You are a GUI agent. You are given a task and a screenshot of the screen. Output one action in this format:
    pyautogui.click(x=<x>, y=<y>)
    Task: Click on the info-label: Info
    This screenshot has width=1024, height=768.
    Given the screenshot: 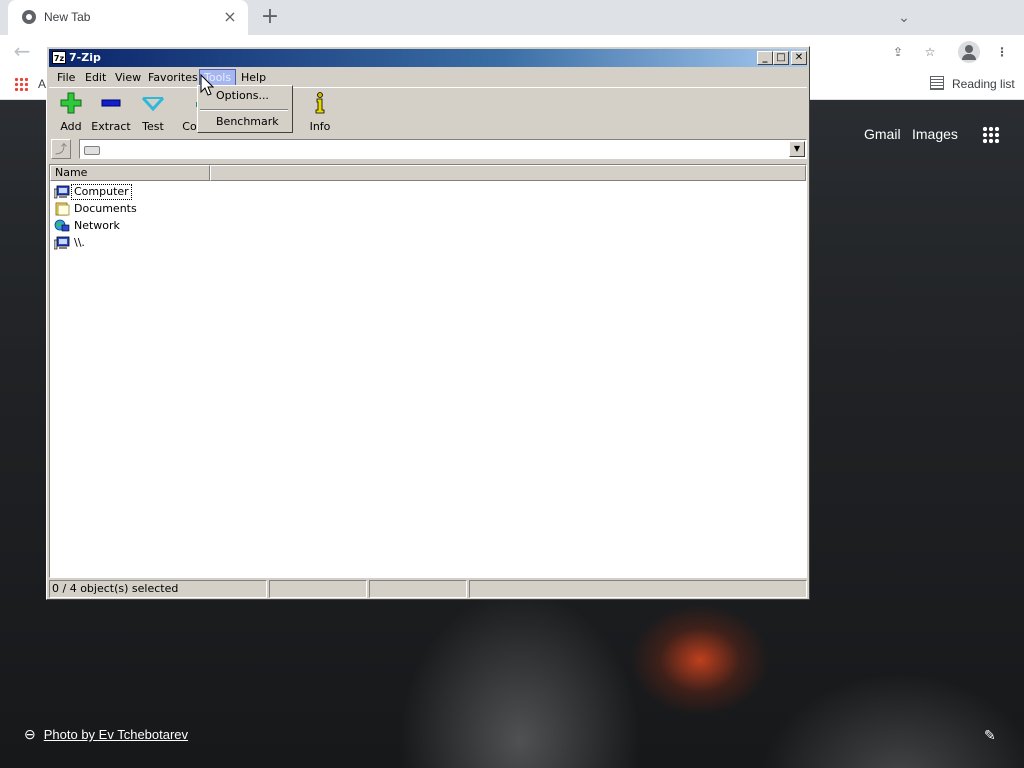 What is the action you would take?
    pyautogui.click(x=320, y=126)
    